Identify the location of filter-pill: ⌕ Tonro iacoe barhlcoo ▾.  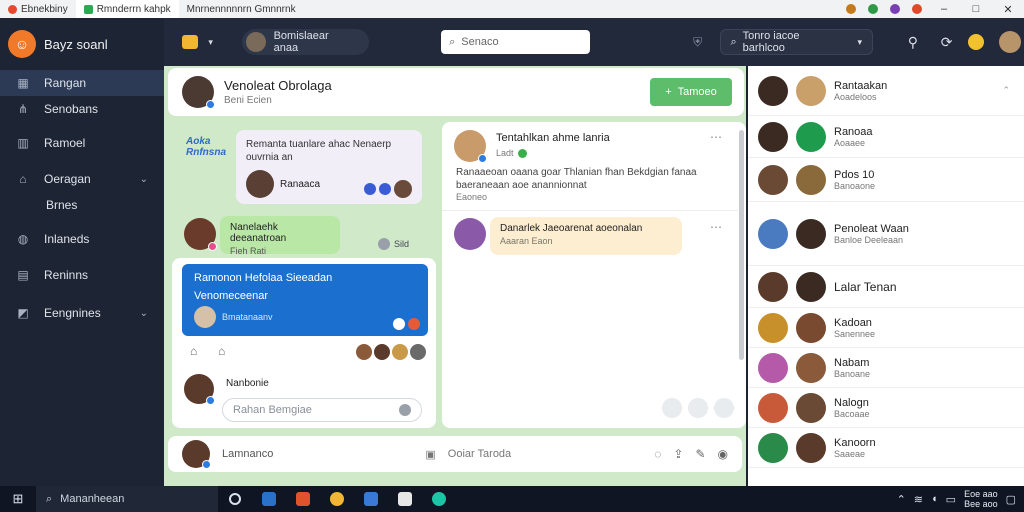
(796, 42).